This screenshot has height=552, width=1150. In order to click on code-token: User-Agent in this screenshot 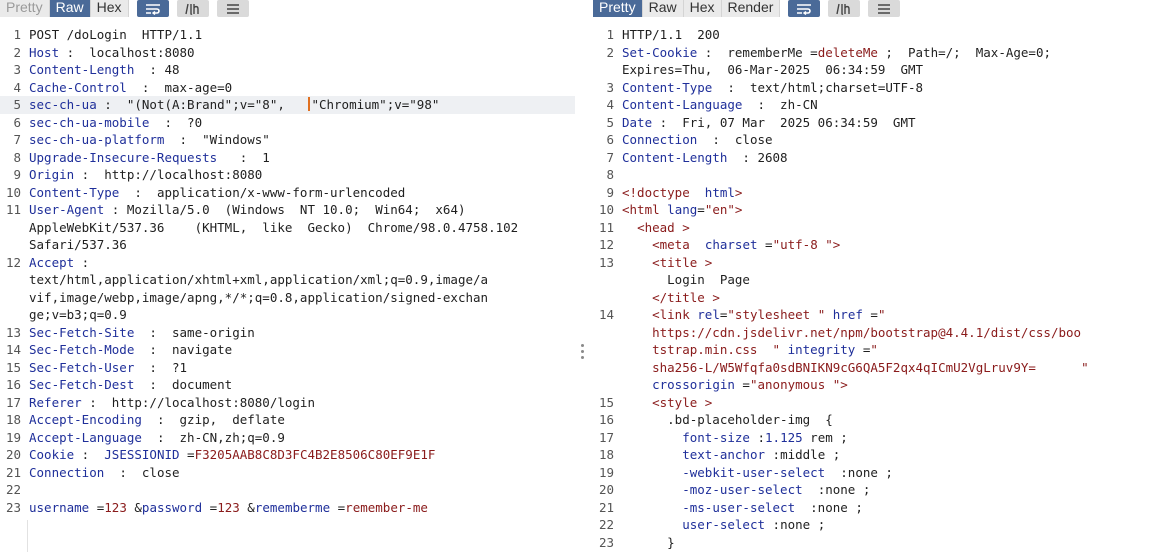, I will do `click(67, 209)`.